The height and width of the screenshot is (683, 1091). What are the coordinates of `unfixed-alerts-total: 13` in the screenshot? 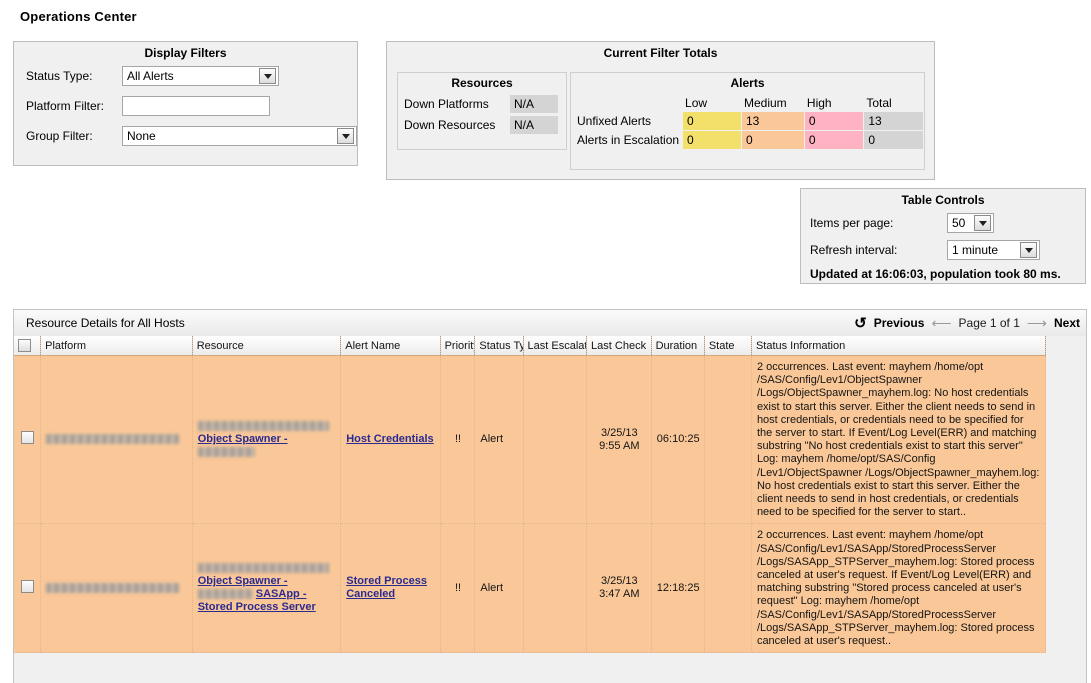 It's located at (893, 121).